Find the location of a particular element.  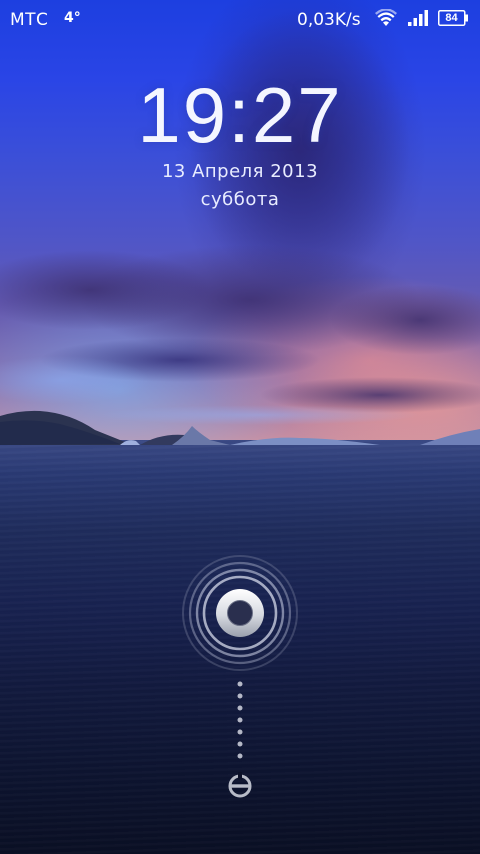

network-speed: 0,03K/s is located at coordinates (329, 20).